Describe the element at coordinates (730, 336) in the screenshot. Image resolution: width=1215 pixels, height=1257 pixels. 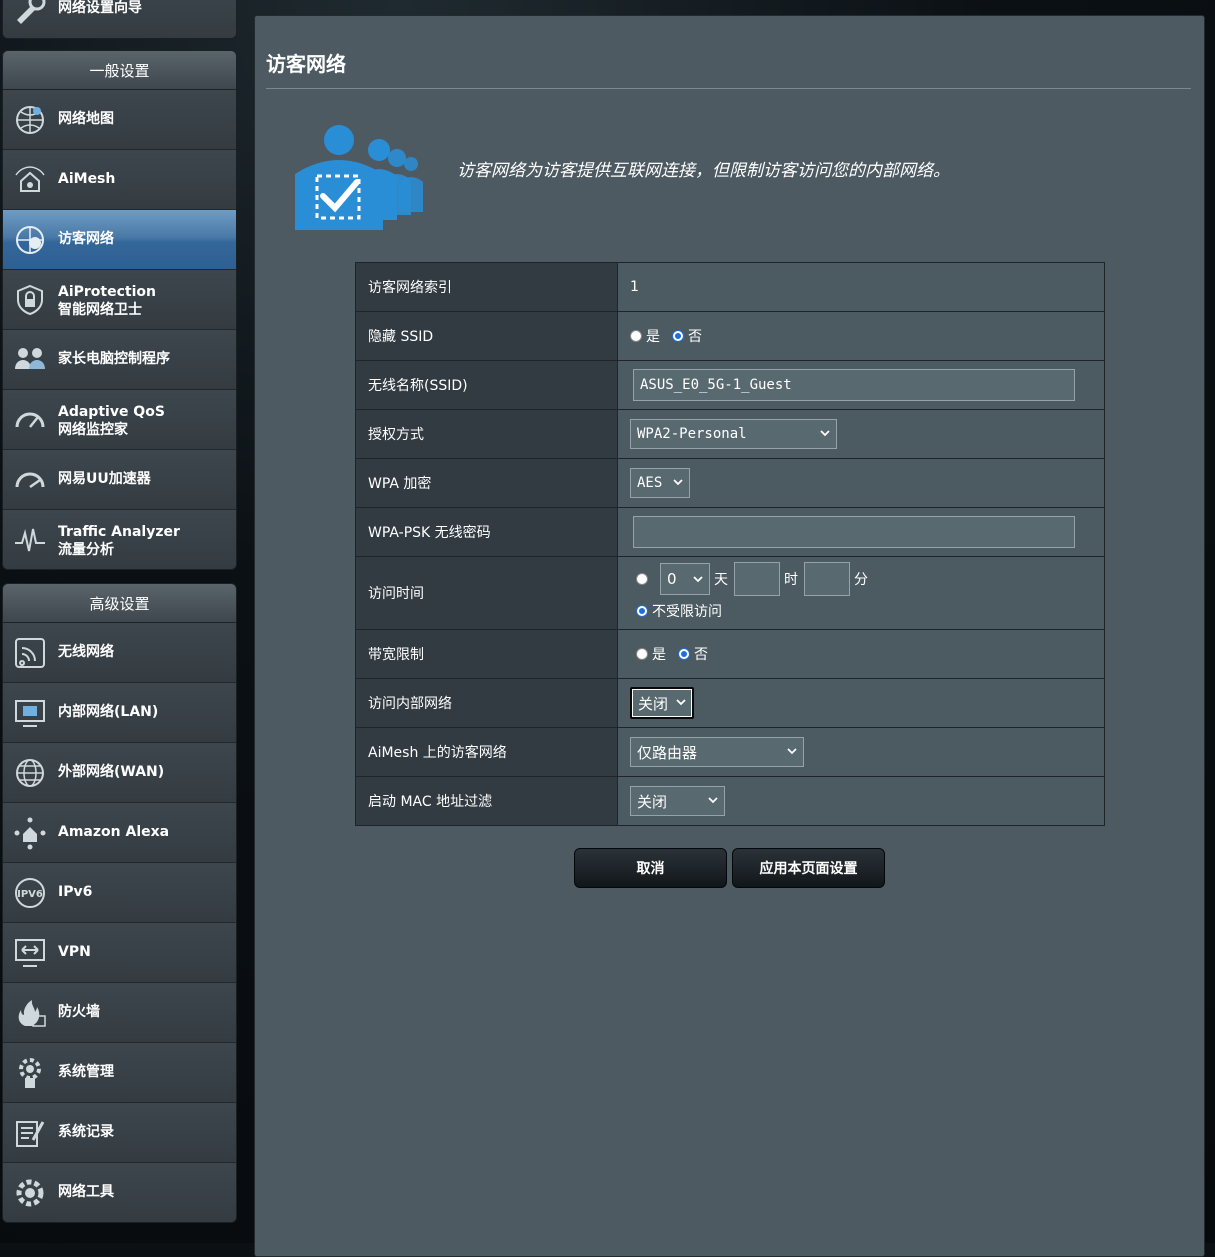
I see `row-hide-ssid: 隐藏 SSID 是 否` at that location.